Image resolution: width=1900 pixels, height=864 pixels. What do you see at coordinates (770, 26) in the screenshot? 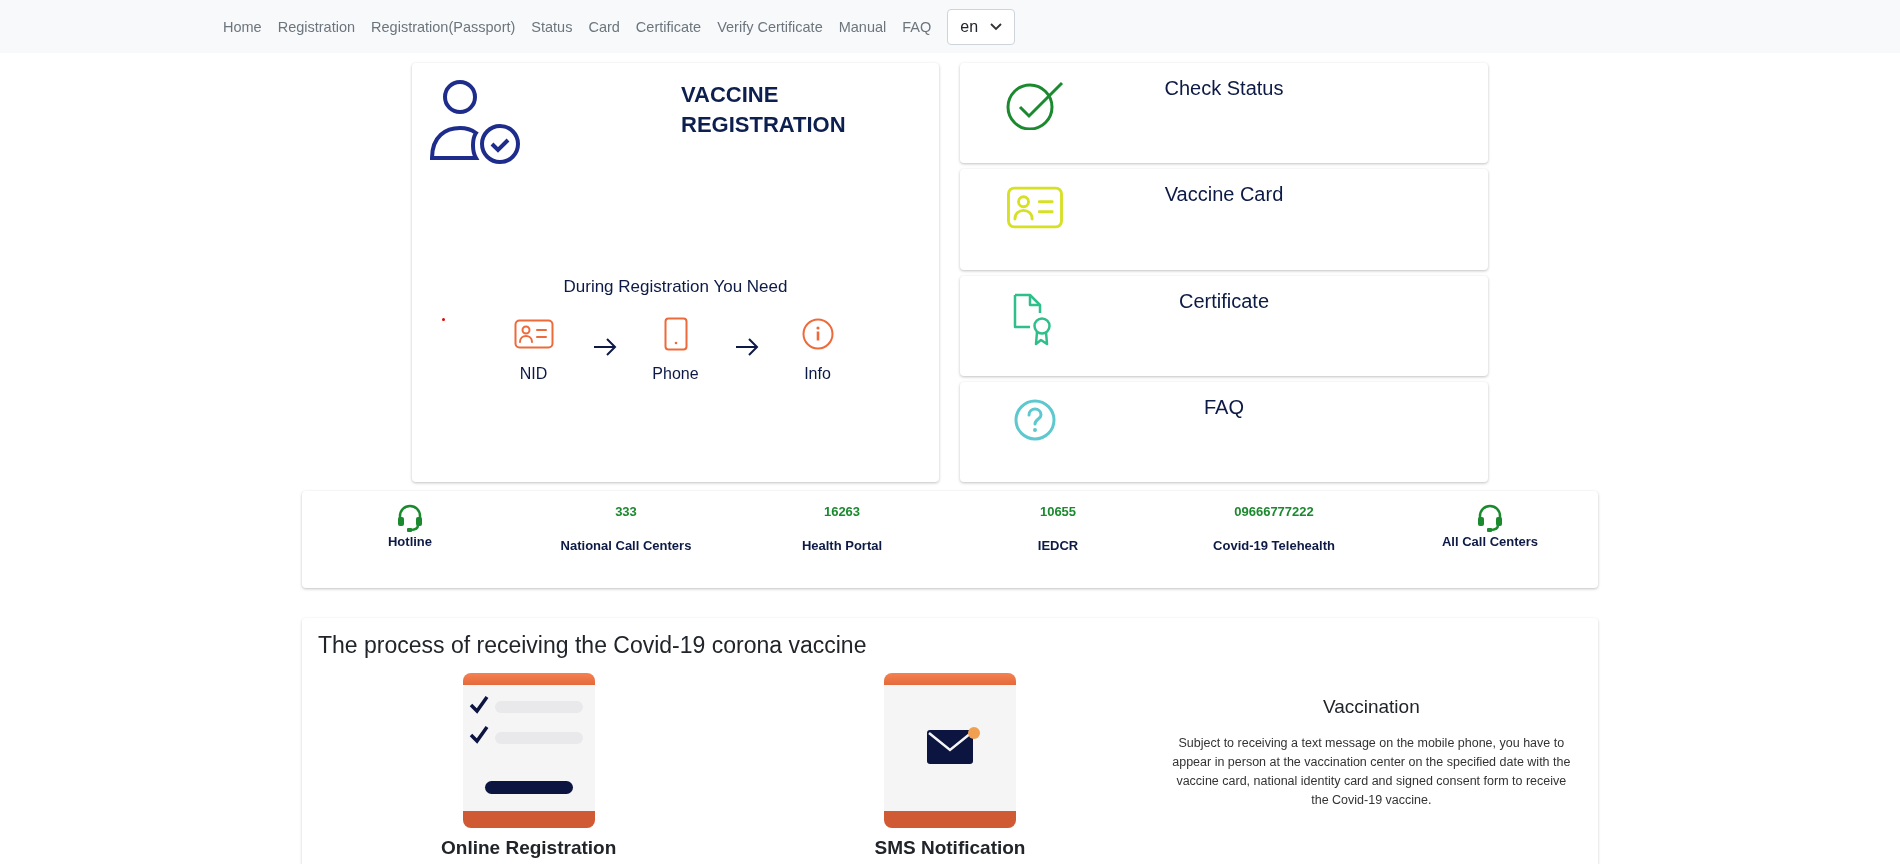
I see `nav-link: Verify Certificate` at bounding box center [770, 26].